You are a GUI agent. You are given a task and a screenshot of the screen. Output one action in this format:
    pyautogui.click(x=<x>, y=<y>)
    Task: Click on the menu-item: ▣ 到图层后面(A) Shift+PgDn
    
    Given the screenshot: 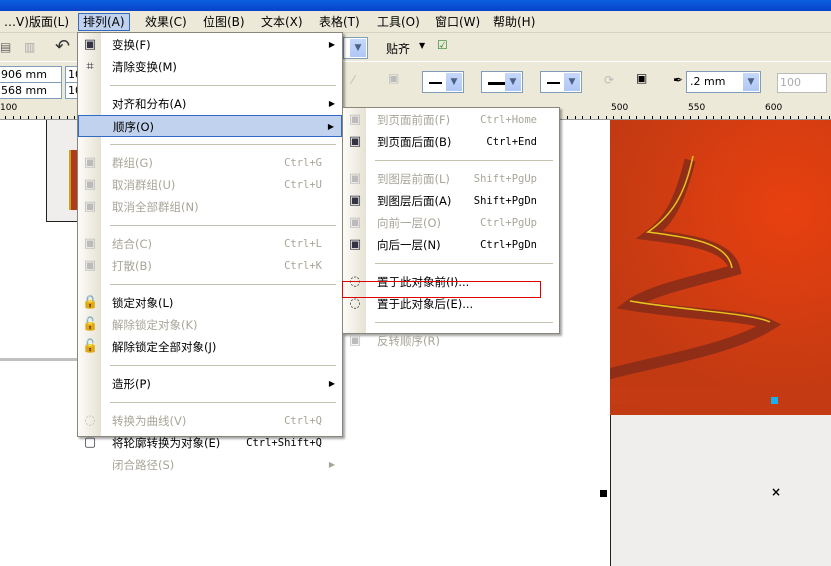 What is the action you would take?
    pyautogui.click(x=451, y=201)
    